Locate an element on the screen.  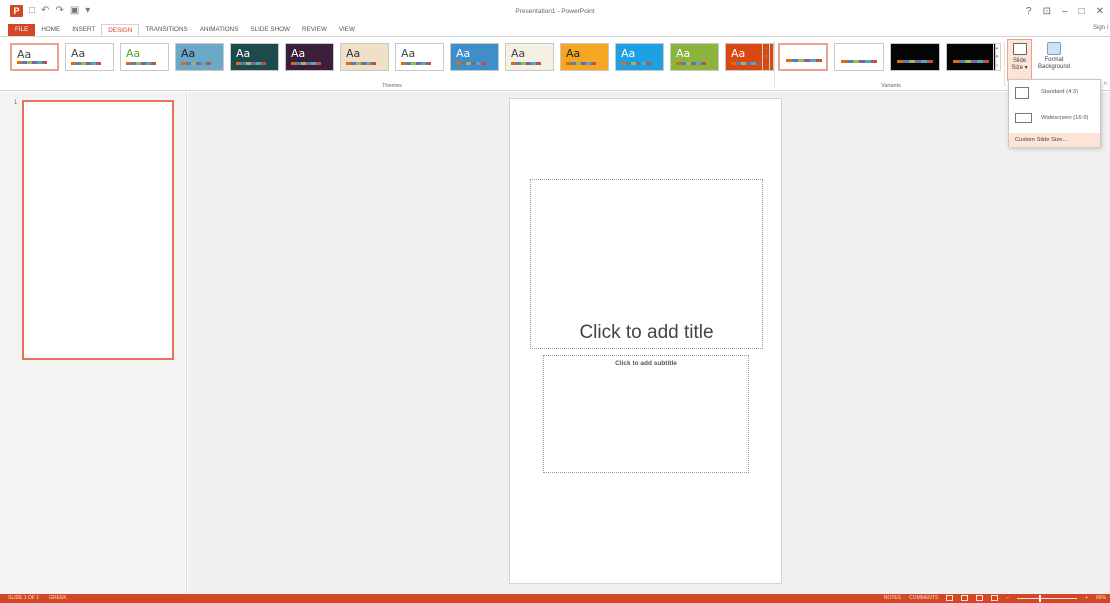
window-controls: ? ⊡ – □ ✕ is located at coordinates (1065, 11).